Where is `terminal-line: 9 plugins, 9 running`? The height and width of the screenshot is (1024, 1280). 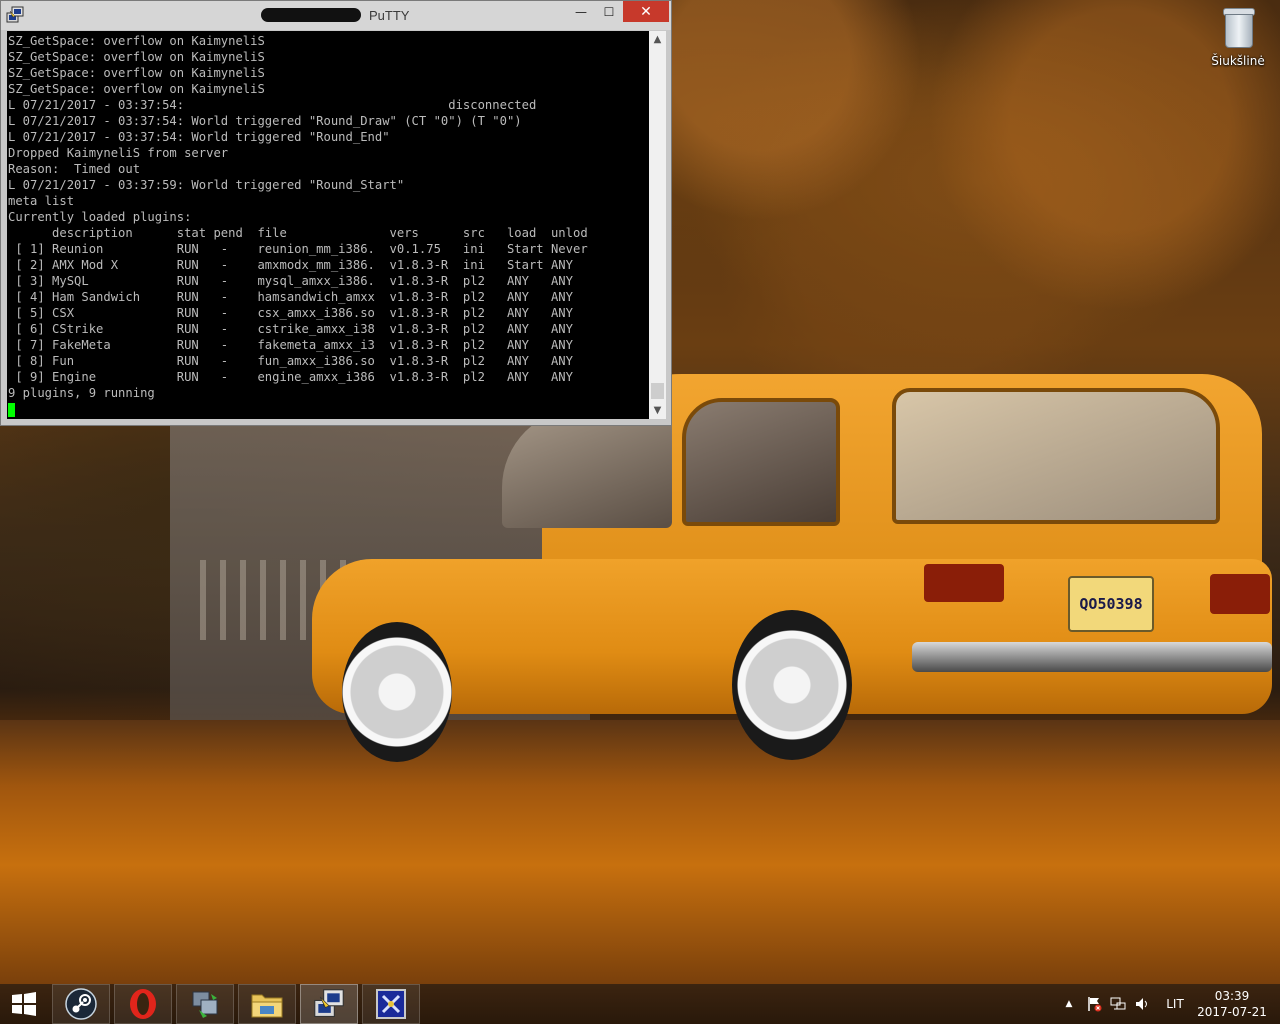 terminal-line: 9 plugins, 9 running is located at coordinates (81, 393).